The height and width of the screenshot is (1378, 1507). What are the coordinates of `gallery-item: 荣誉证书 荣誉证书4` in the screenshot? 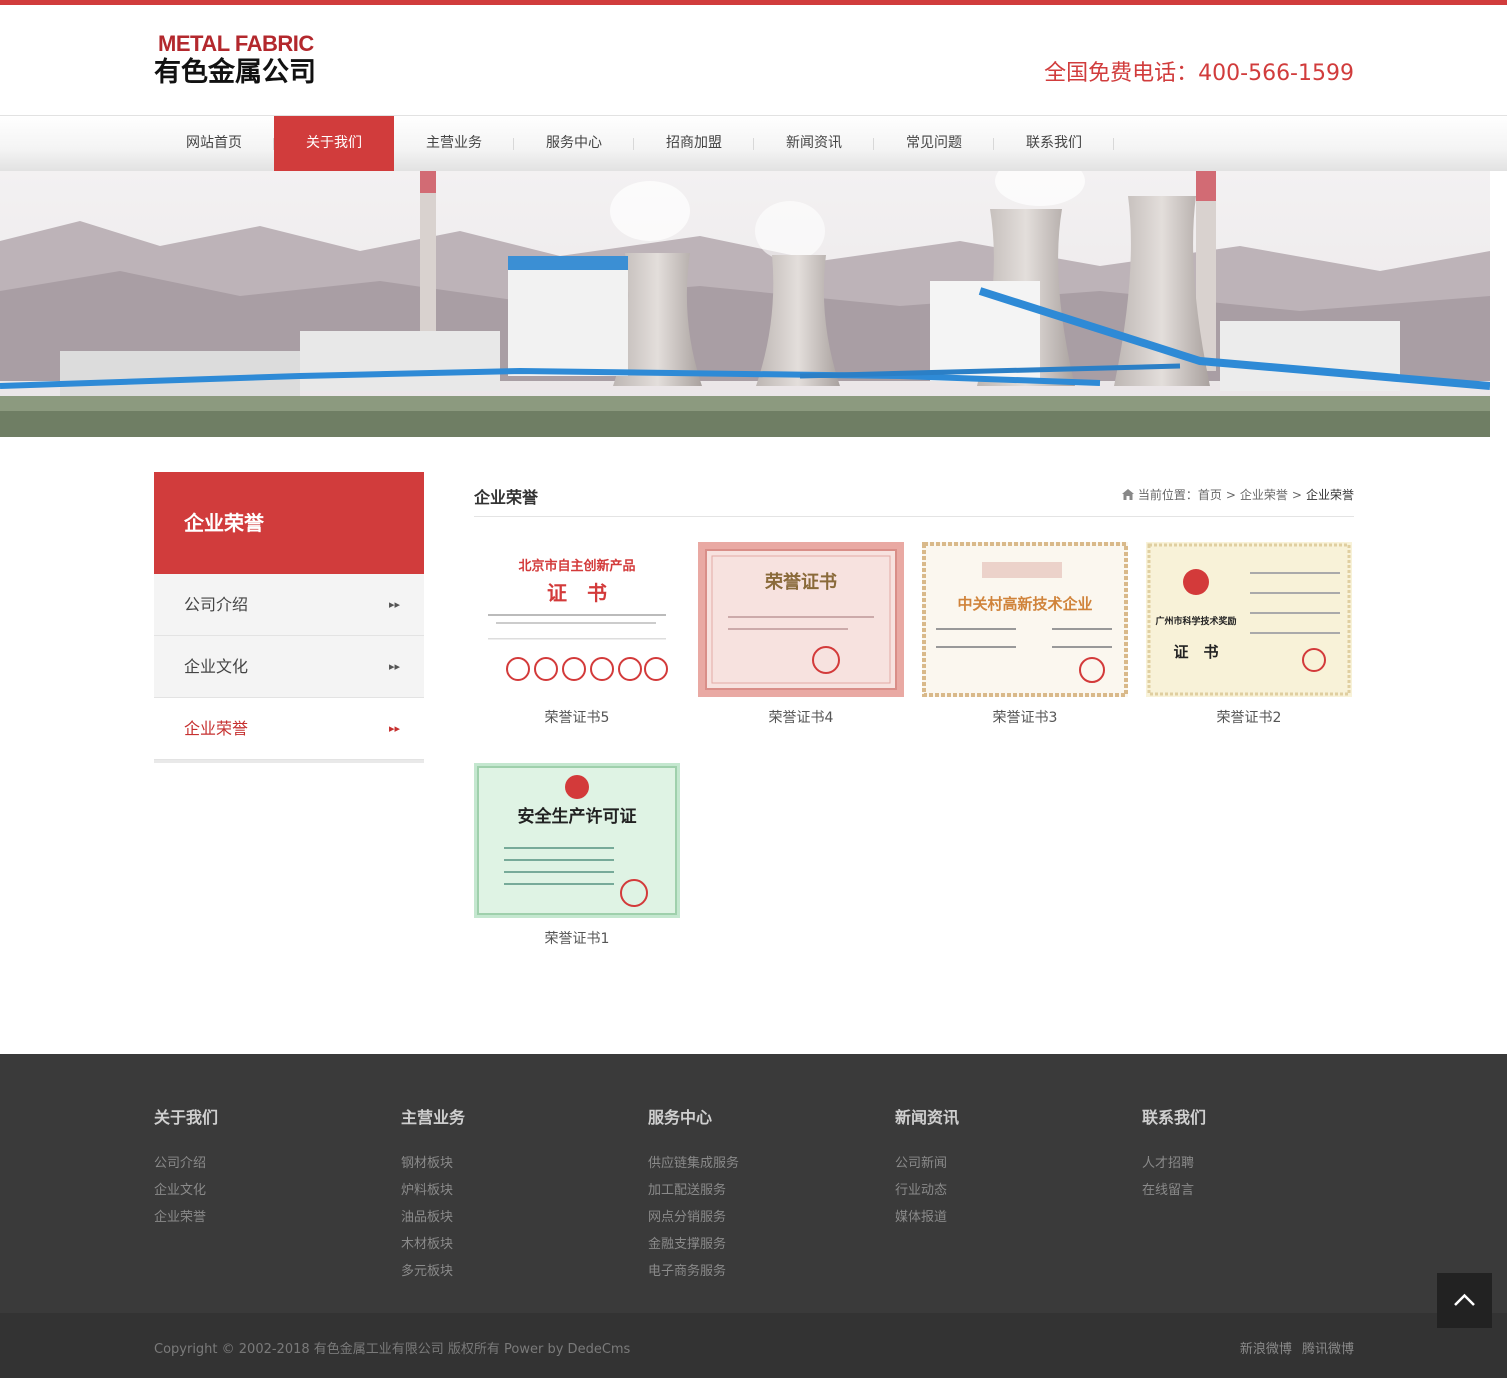 It's located at (801, 634).